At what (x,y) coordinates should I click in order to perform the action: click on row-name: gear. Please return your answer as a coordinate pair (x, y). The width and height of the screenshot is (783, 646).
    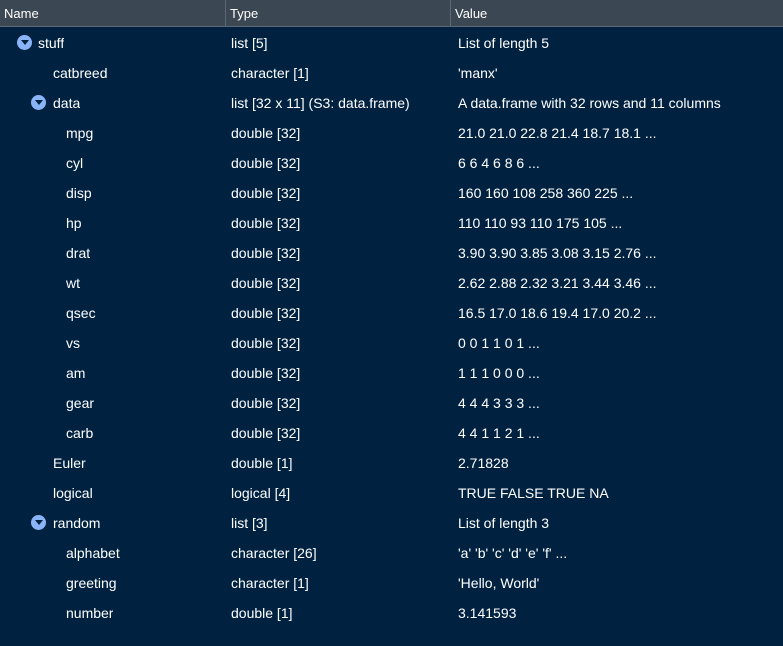
    Looking at the image, I should click on (80, 403).